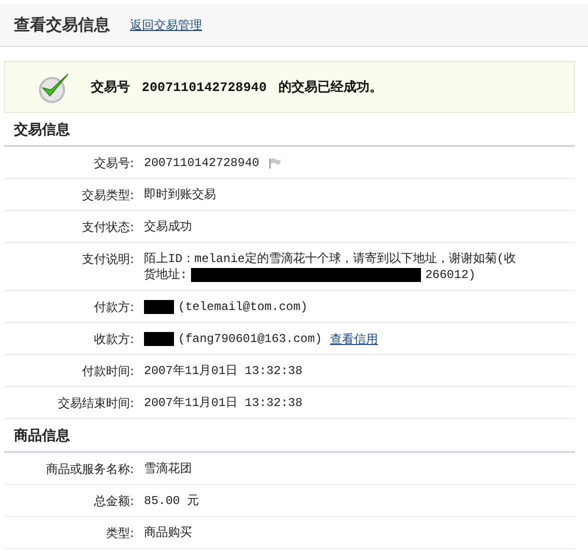 The image size is (588, 550). What do you see at coordinates (172, 501) in the screenshot?
I see `field-value: 85.00 元` at bounding box center [172, 501].